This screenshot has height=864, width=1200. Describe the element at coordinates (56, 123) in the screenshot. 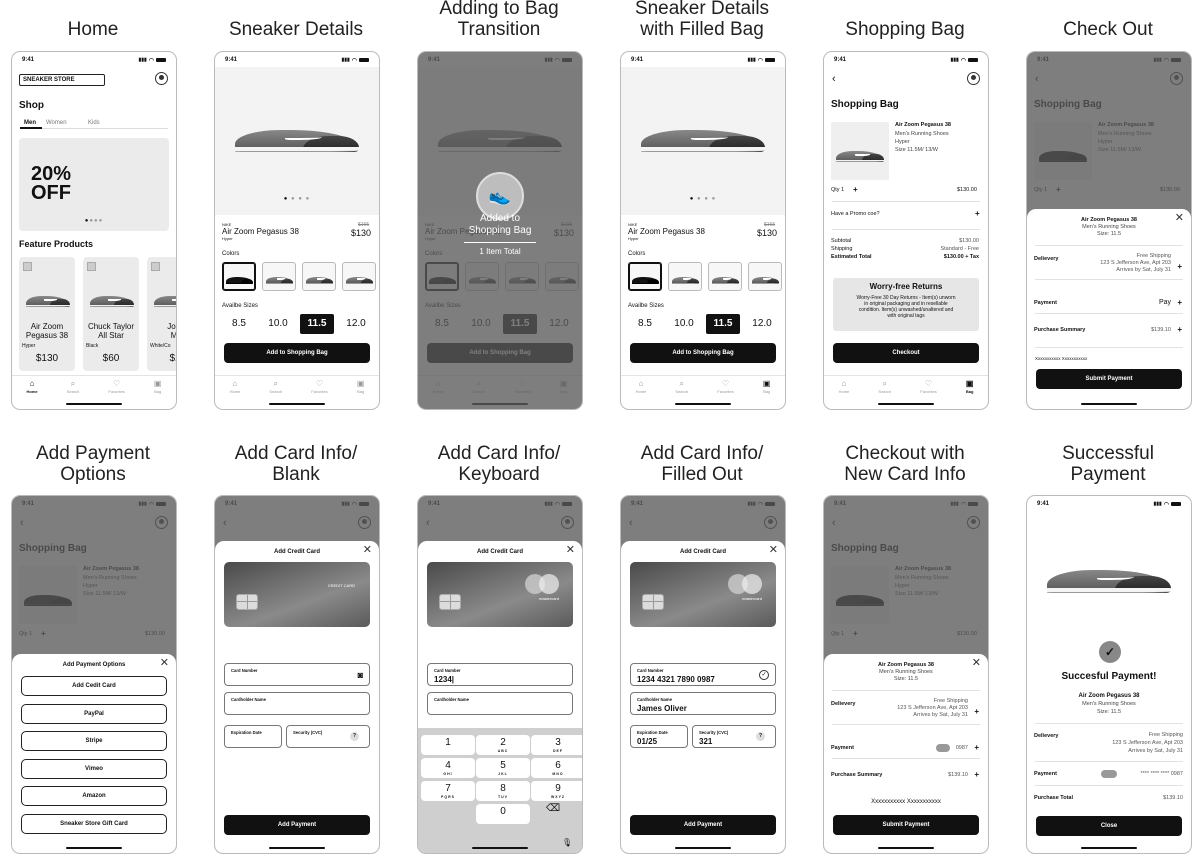

I see `category-tab-women: Women` at that location.